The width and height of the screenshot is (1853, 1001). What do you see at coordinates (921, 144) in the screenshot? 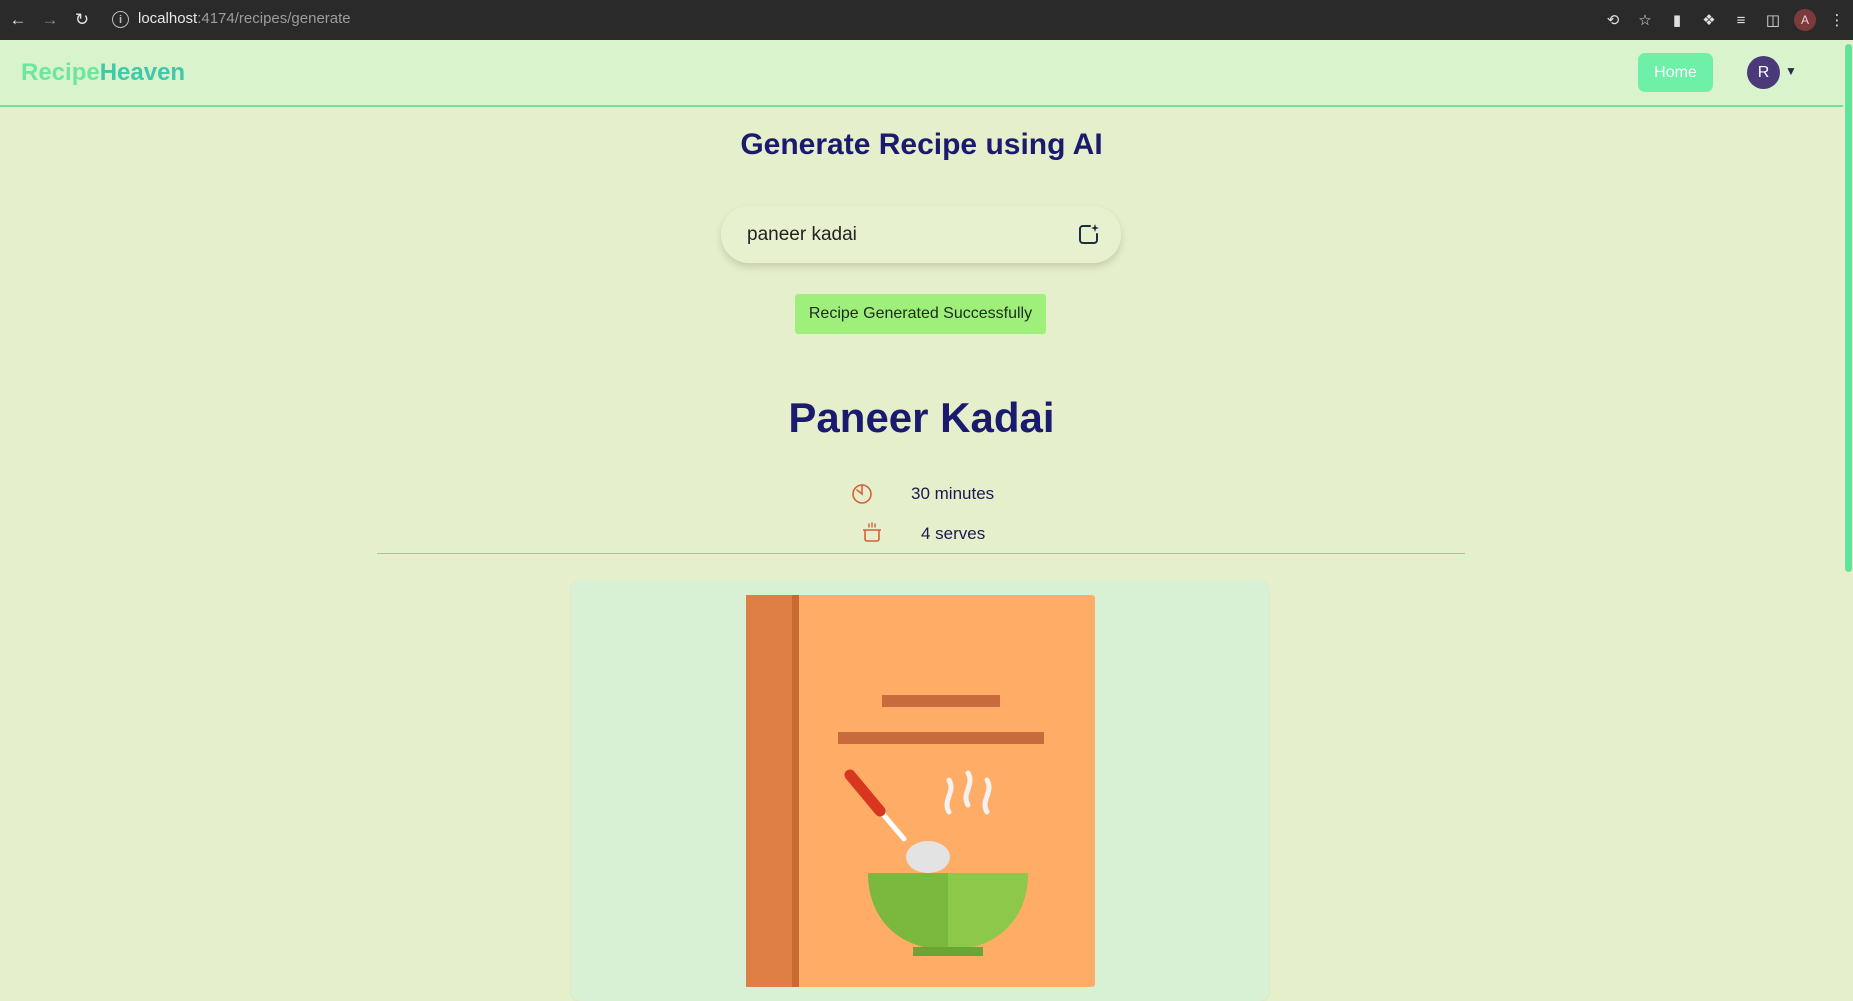
I see `page-title: Generate Recipe using AI` at bounding box center [921, 144].